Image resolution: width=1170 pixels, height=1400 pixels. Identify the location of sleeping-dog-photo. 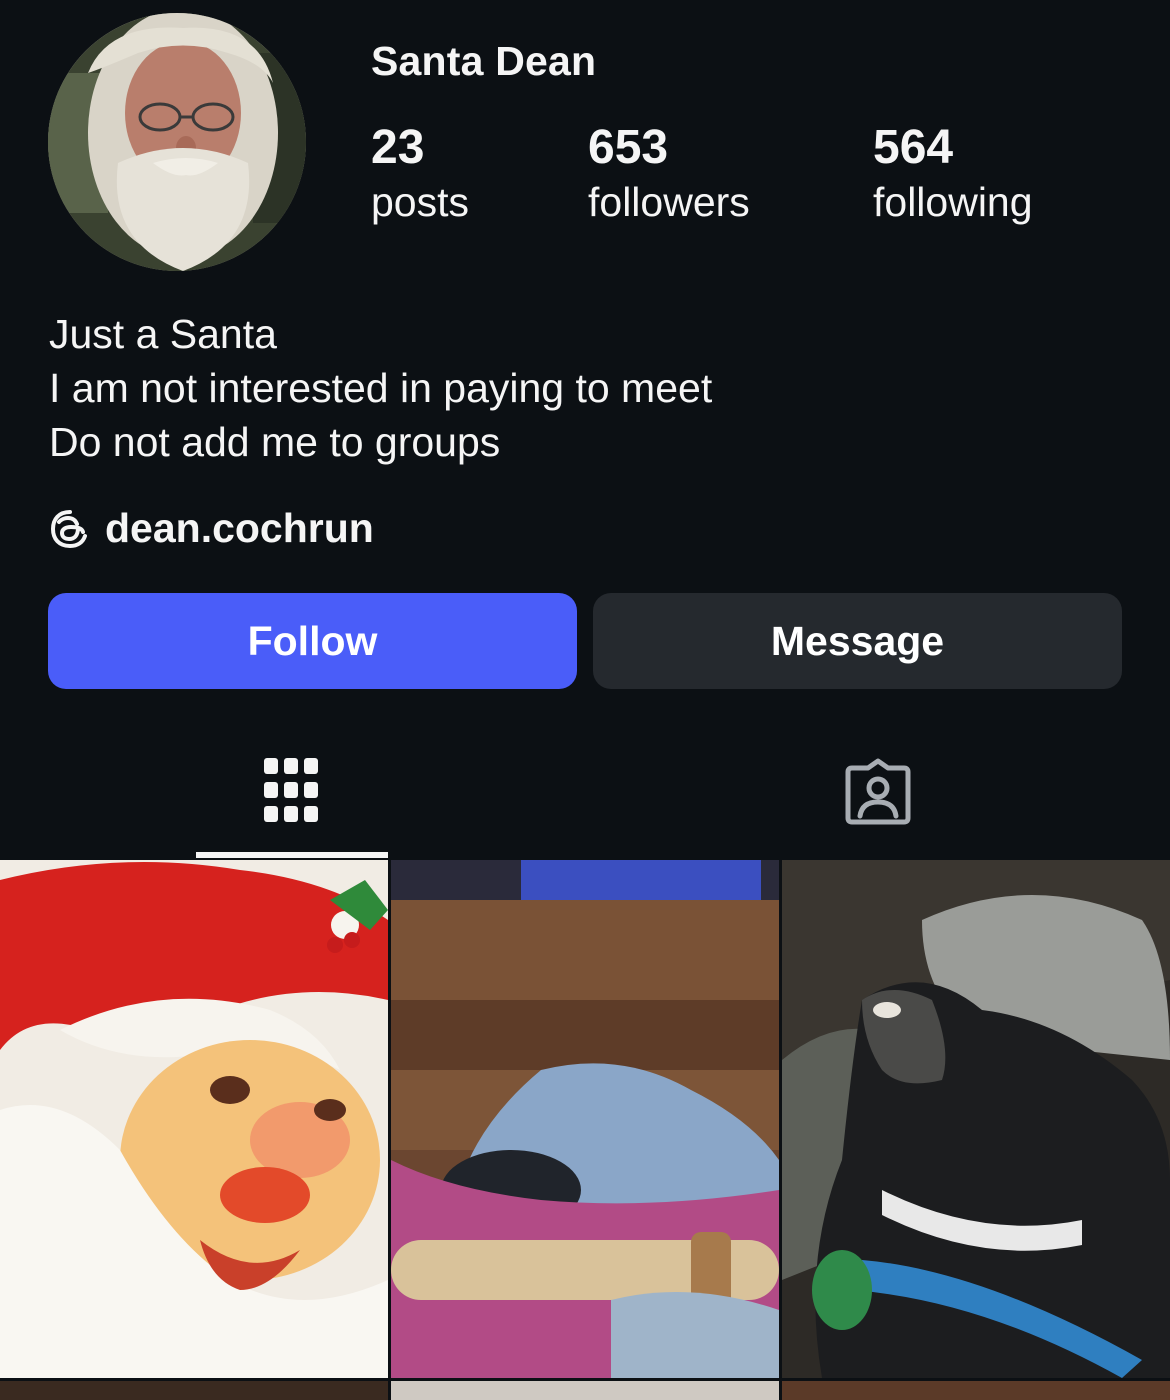
(976, 1119).